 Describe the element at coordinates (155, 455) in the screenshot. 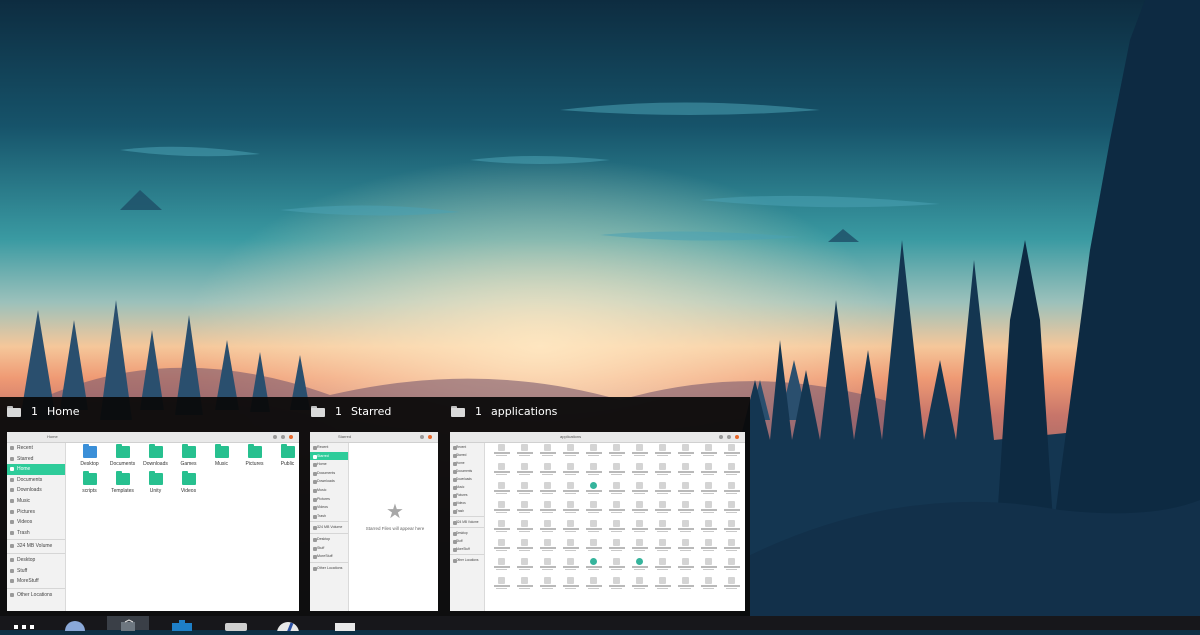

I see `folder-item: Downloads` at that location.